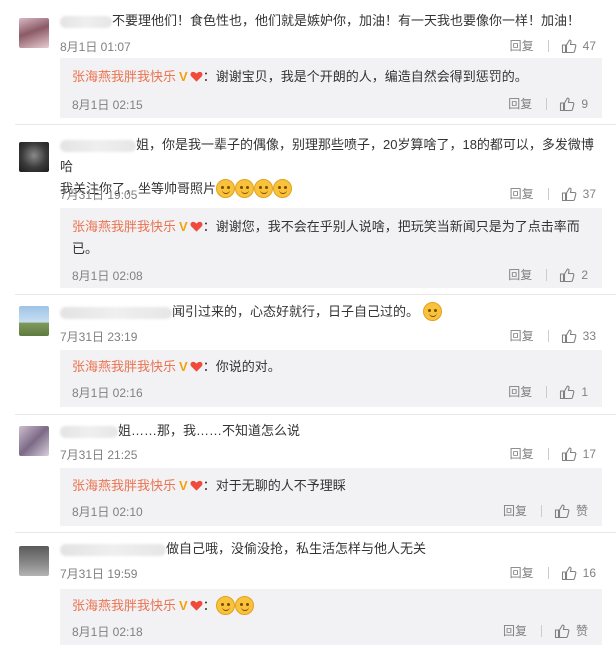 Image resolution: width=616 pixels, height=649 pixels. Describe the element at coordinates (589, 194) in the screenshot. I see `like-count: 37` at that location.